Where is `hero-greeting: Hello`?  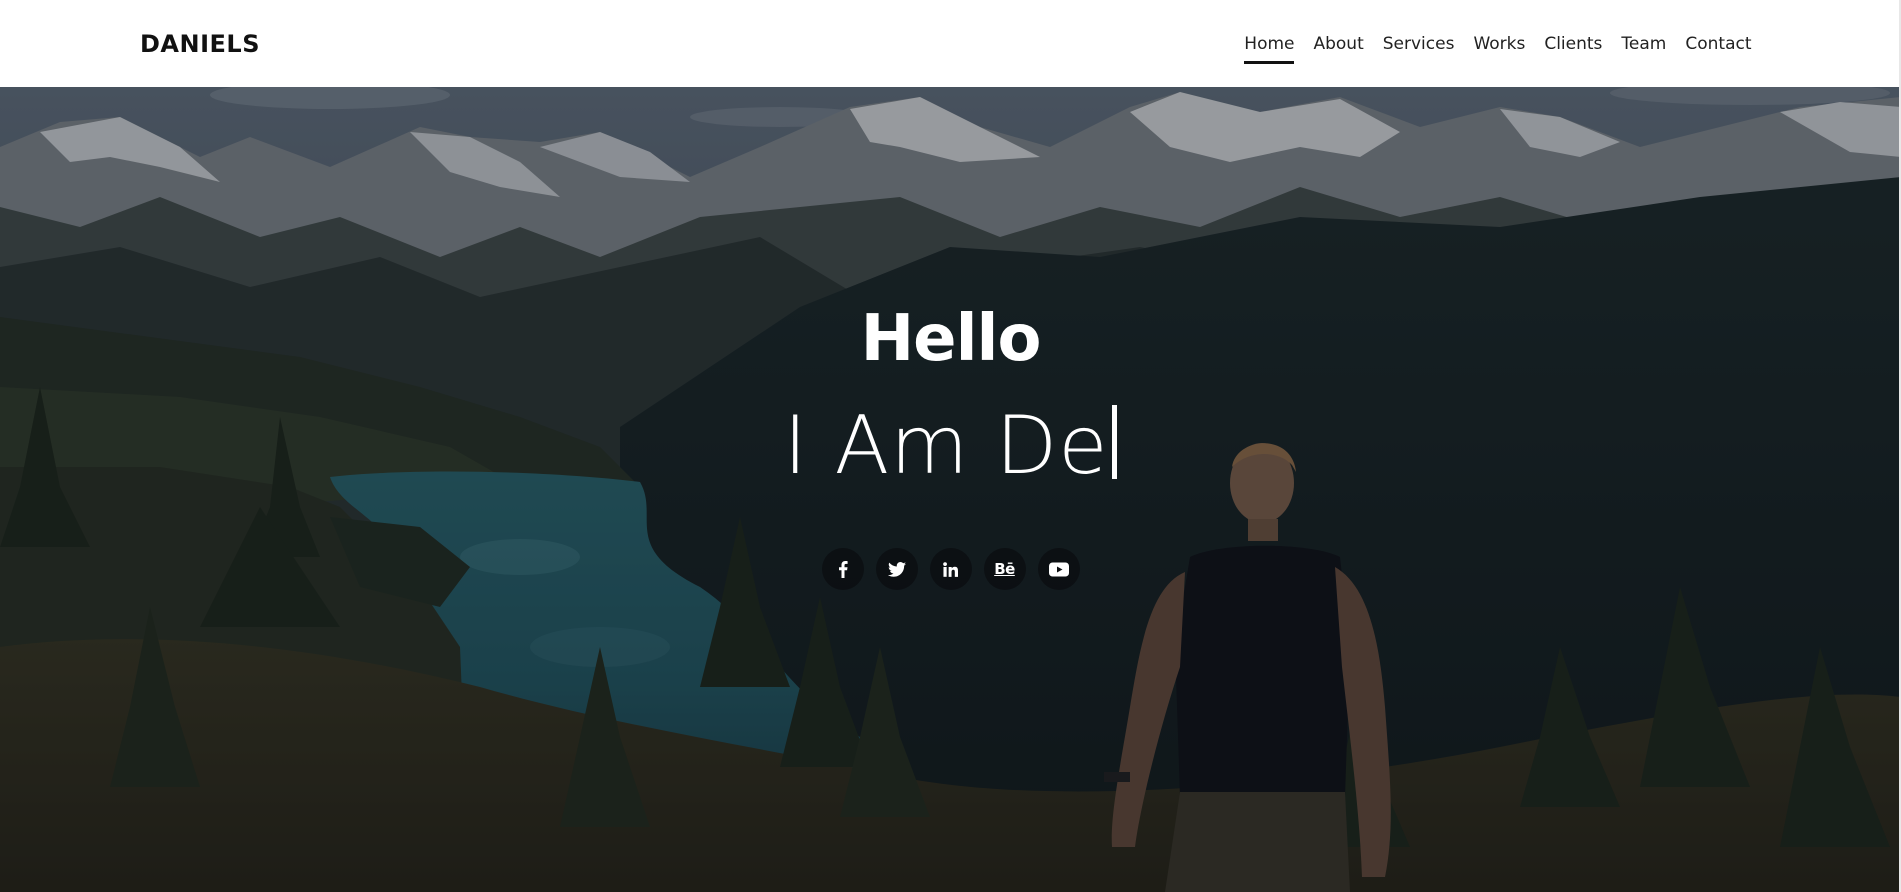 hero-greeting: Hello is located at coordinates (951, 339).